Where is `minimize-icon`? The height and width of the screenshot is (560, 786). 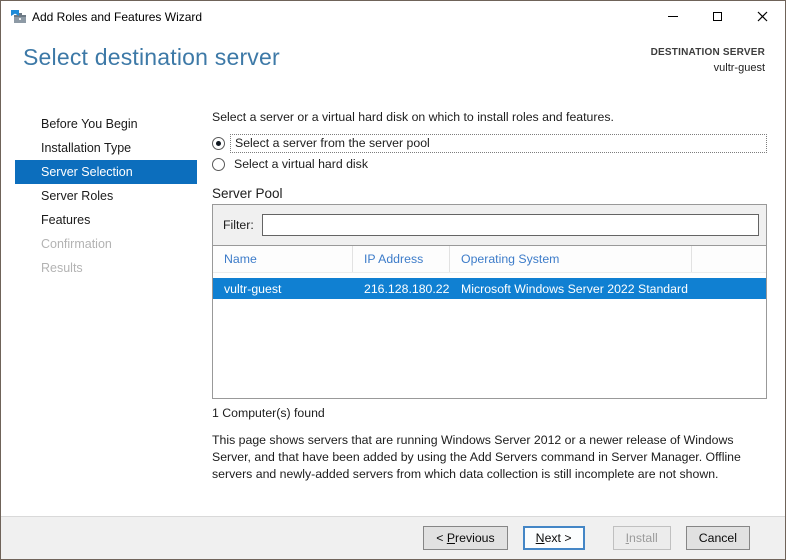
minimize-icon is located at coordinates (672, 16).